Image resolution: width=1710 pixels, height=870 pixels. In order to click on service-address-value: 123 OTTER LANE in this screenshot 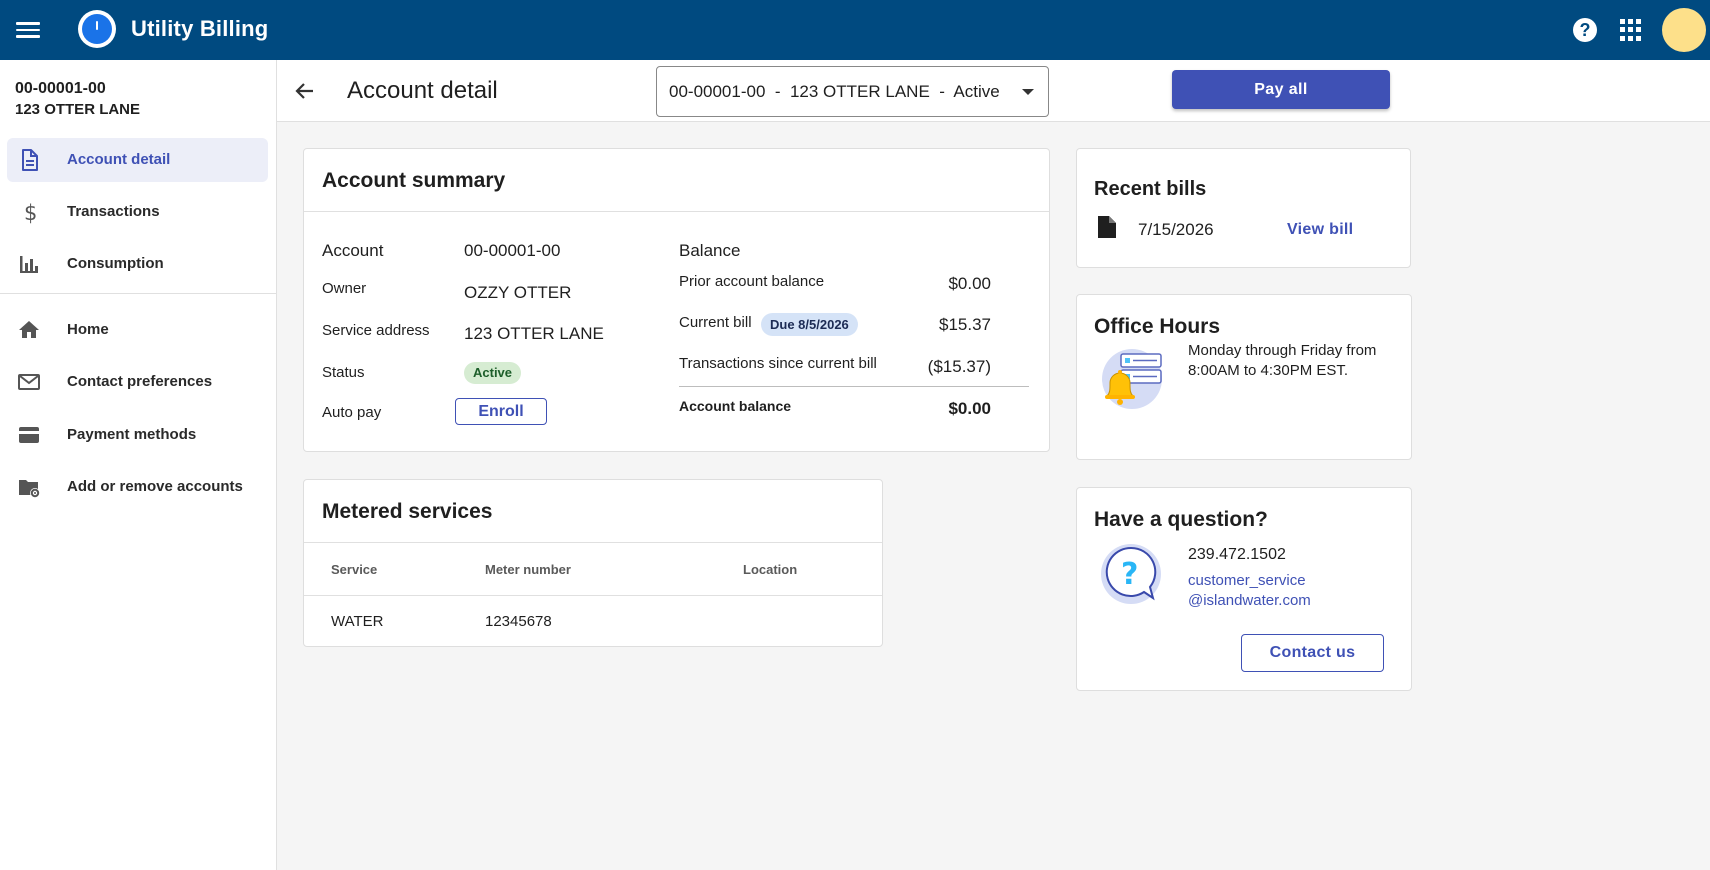, I will do `click(534, 333)`.